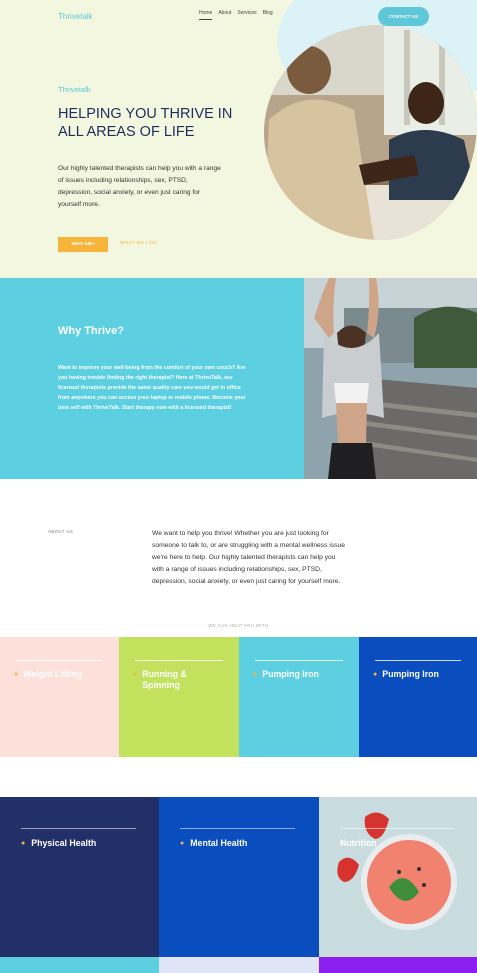  I want to click on nav-about: About, so click(224, 15).